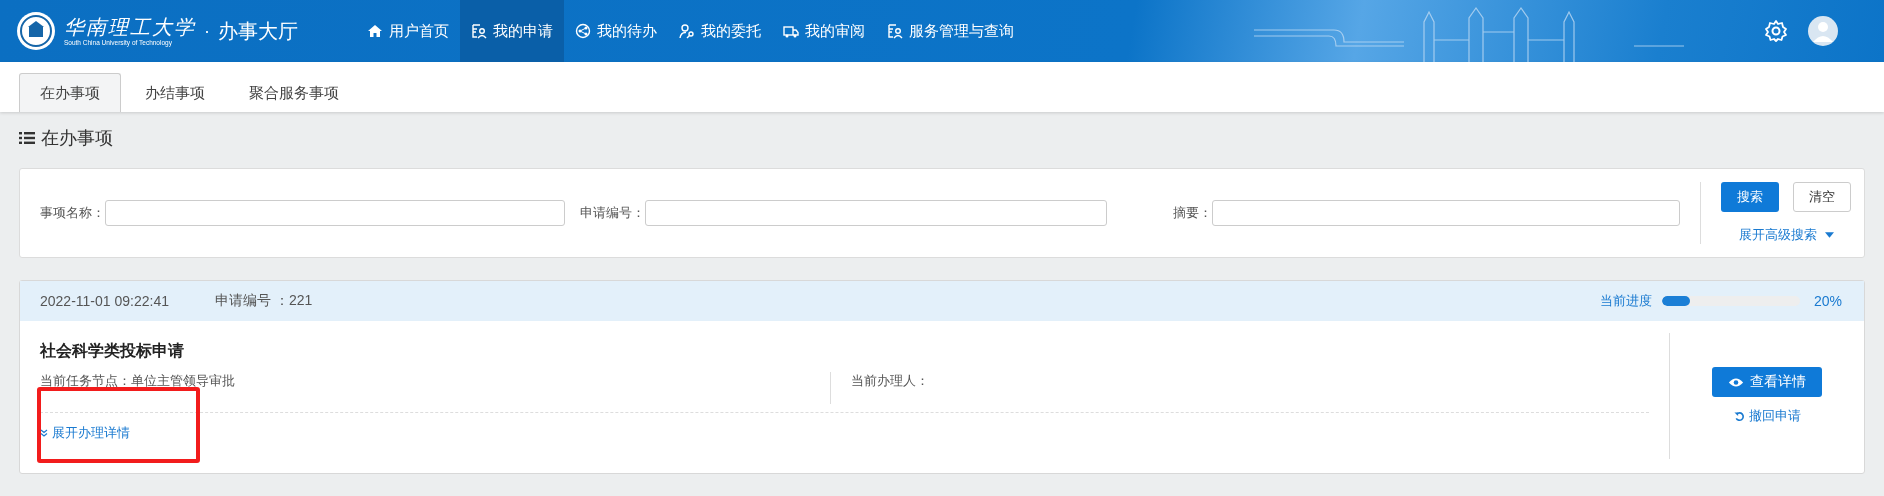 The image size is (1884, 496). Describe the element at coordinates (435, 388) in the screenshot. I see `task-node: 当前任务节点：单位主管领导审批` at that location.